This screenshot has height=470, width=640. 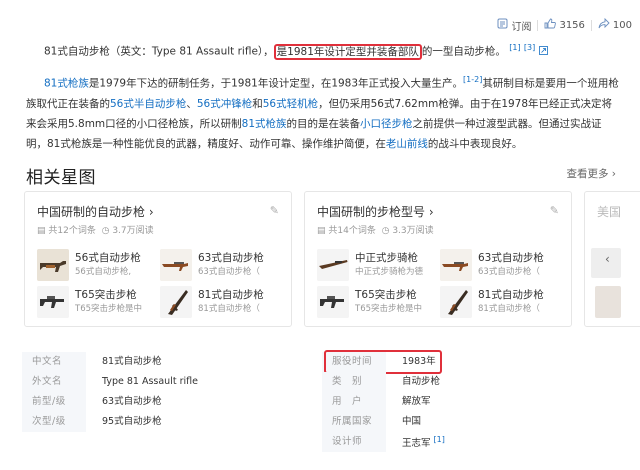 I want to click on body-text: 的目的是在装备, so click(x=323, y=123).